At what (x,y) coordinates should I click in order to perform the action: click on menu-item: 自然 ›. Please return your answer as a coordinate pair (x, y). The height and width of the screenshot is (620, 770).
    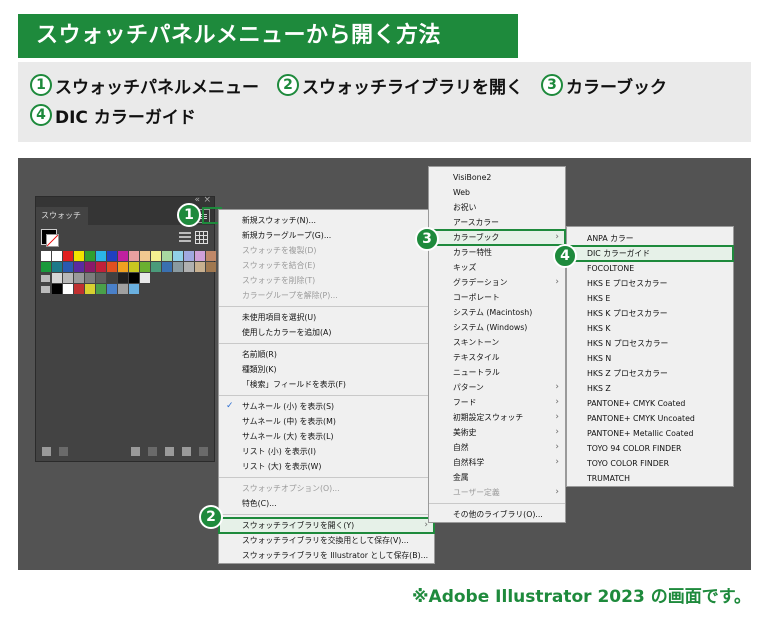
    Looking at the image, I should click on (497, 447).